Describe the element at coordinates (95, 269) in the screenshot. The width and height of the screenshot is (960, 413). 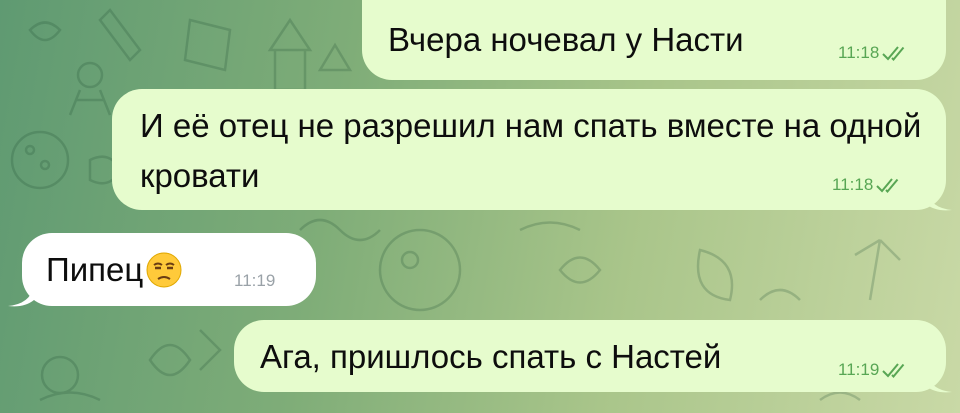
I see `message-text-value: Пипец` at that location.